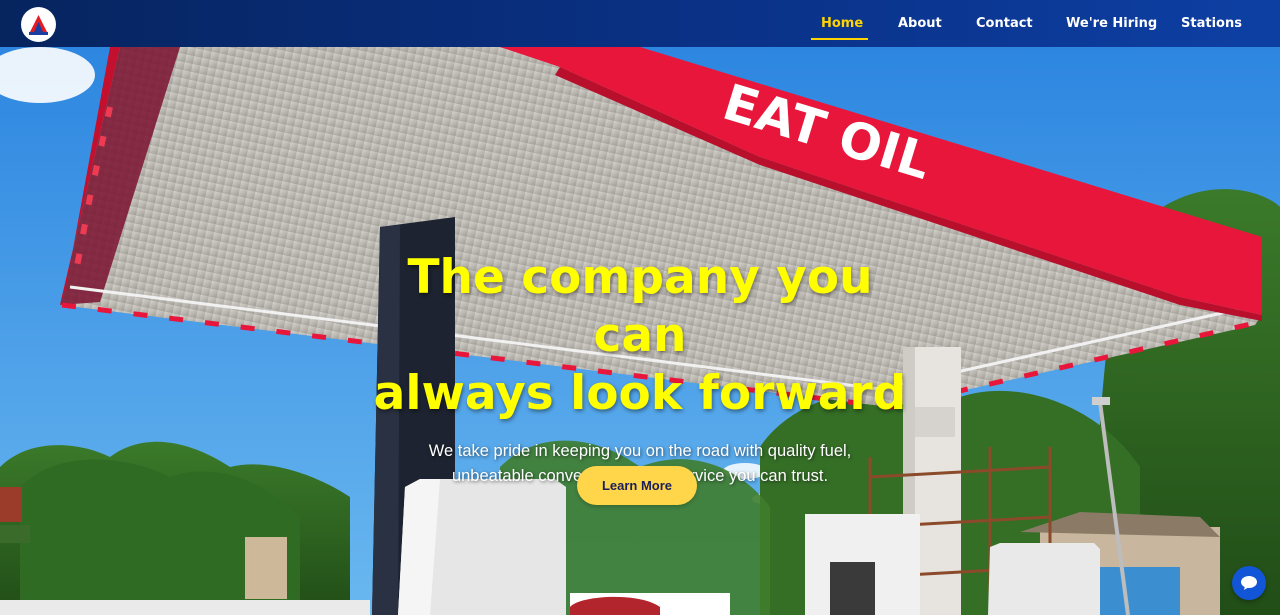 This screenshot has width=1280, height=615. Describe the element at coordinates (640, 23) in the screenshot. I see `navbar: Home About Contact We're Hiring Stations` at that location.